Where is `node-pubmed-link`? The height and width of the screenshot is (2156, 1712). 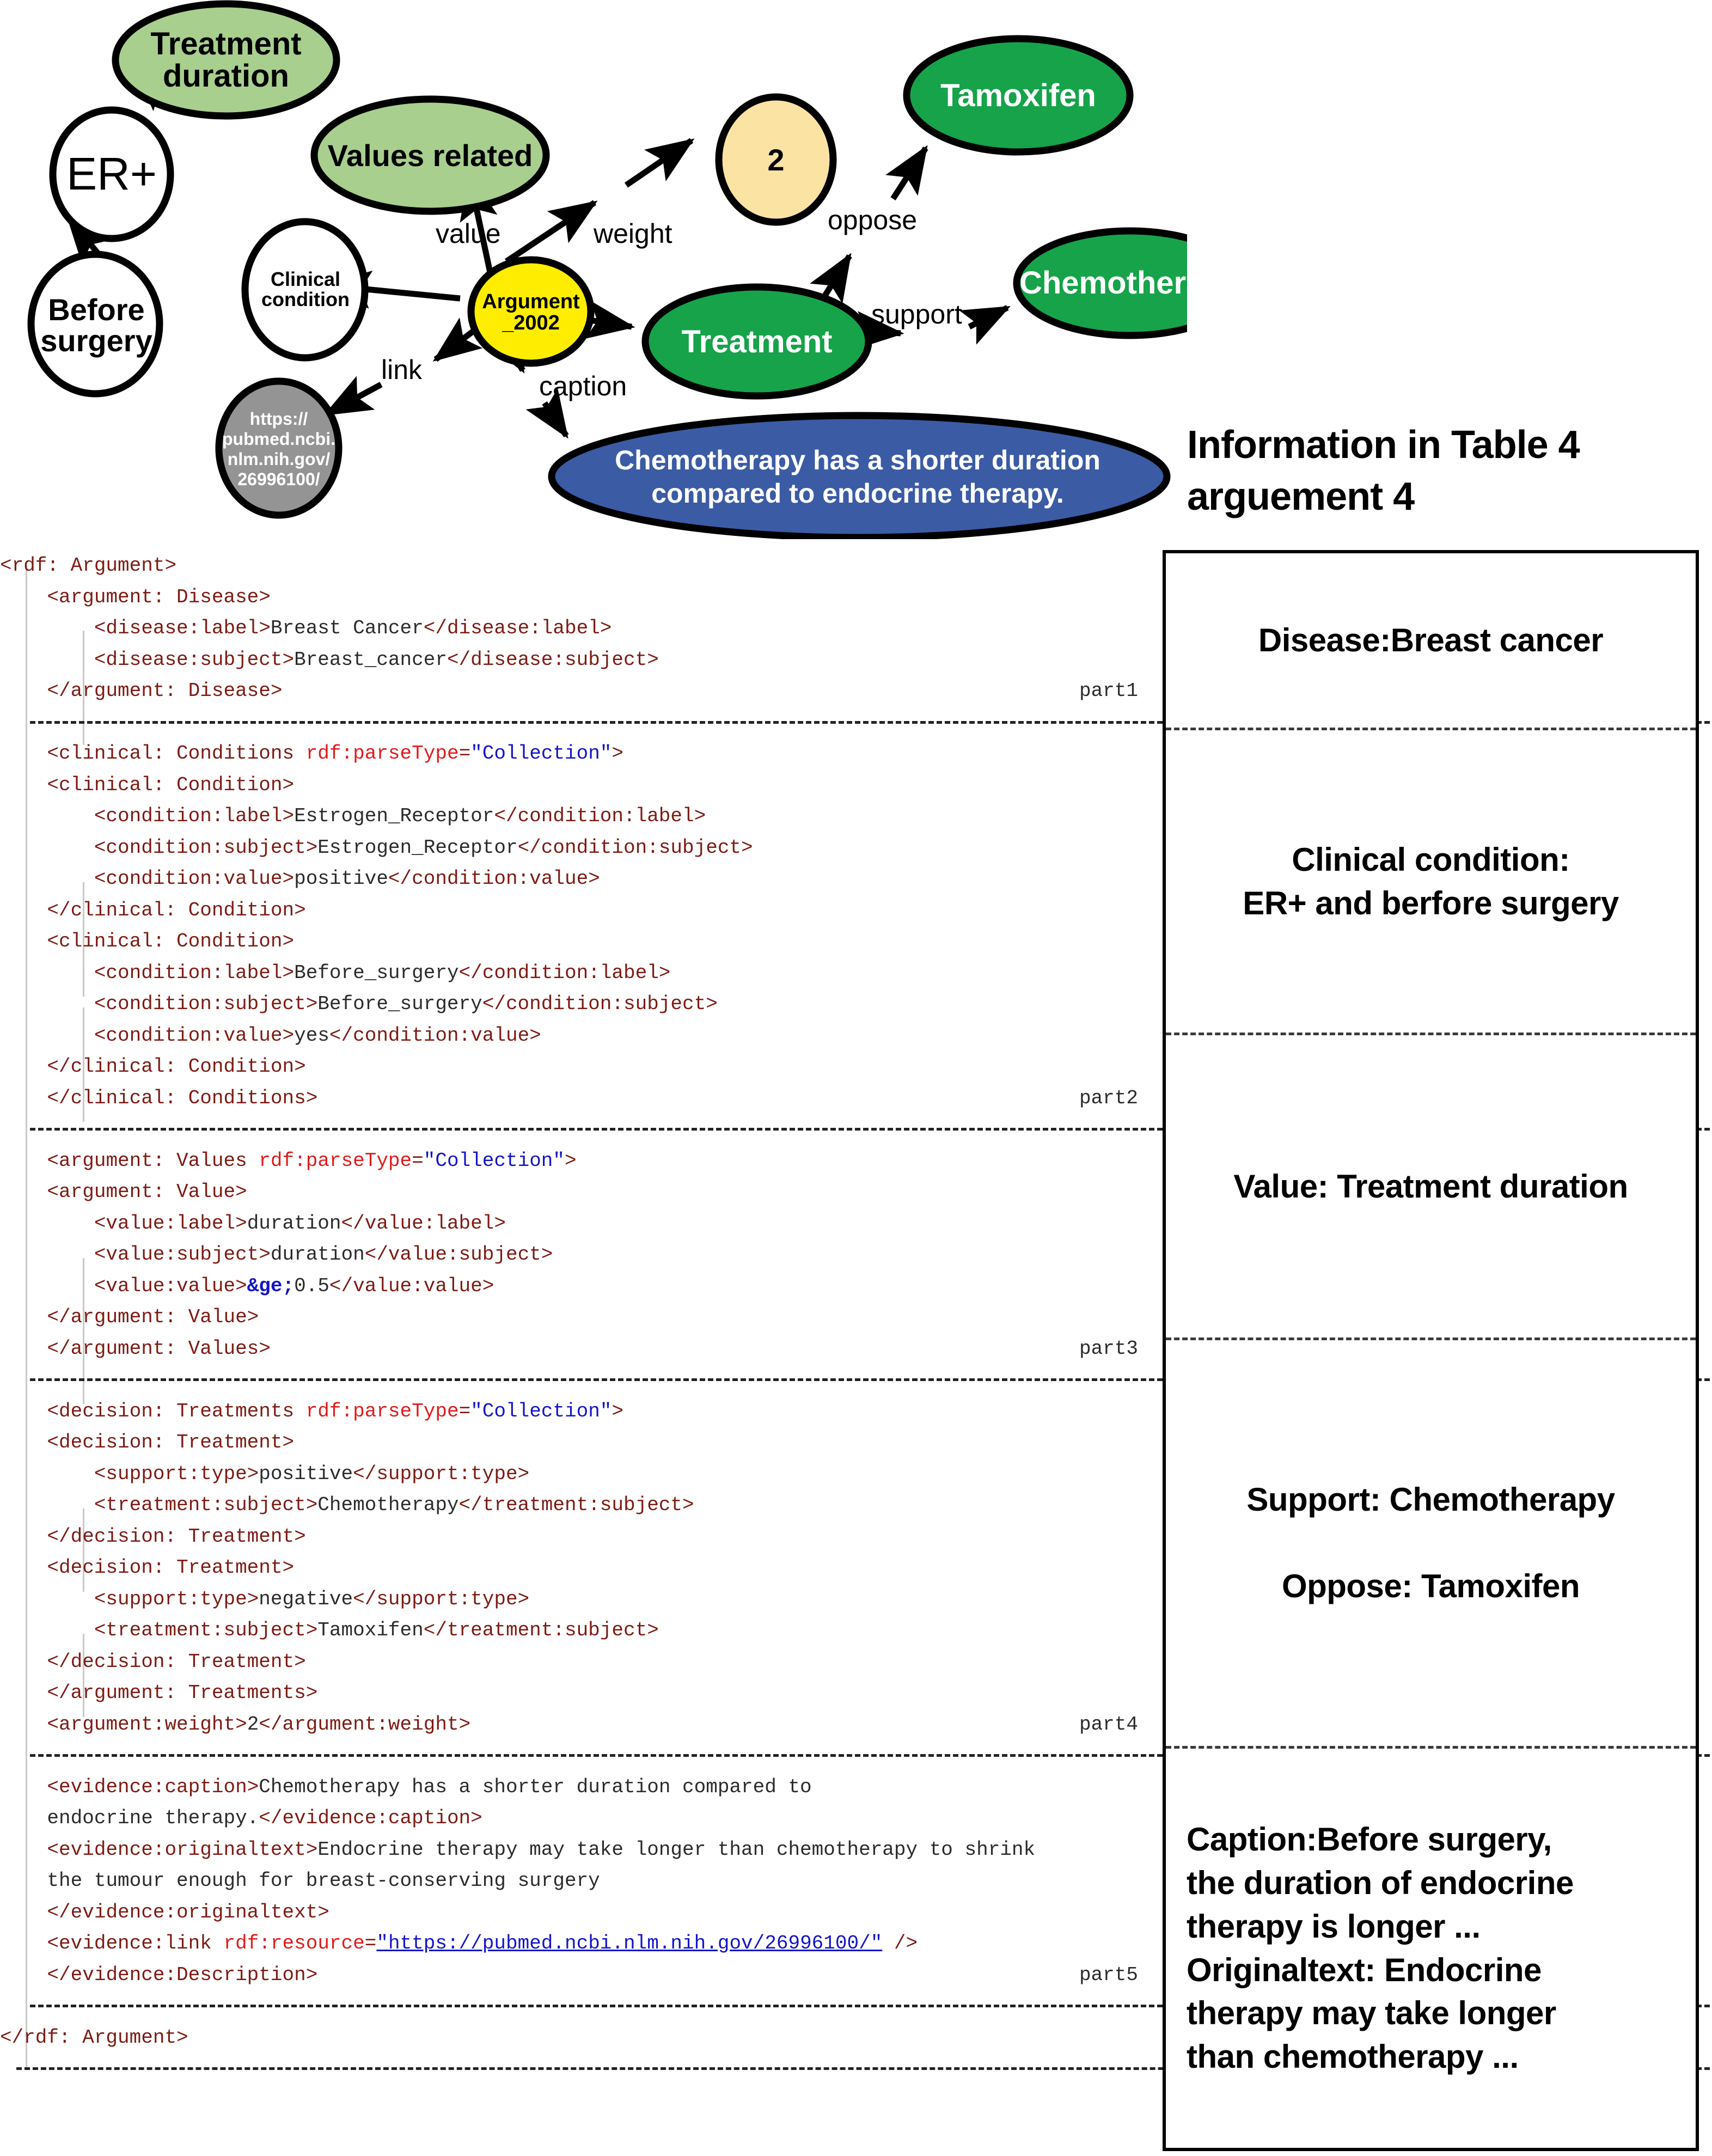 node-pubmed-link is located at coordinates (279, 448).